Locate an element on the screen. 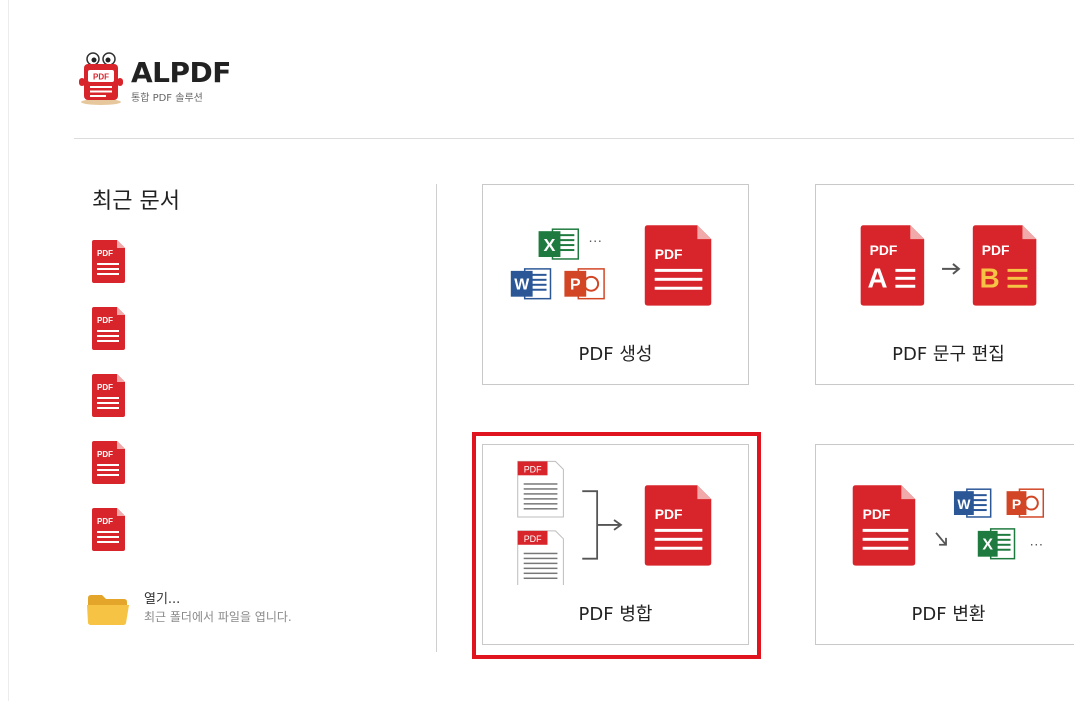 Image resolution: width=1074 pixels, height=701 pixels. text-edit-icon: PDF A PDF B is located at coordinates (948, 265).